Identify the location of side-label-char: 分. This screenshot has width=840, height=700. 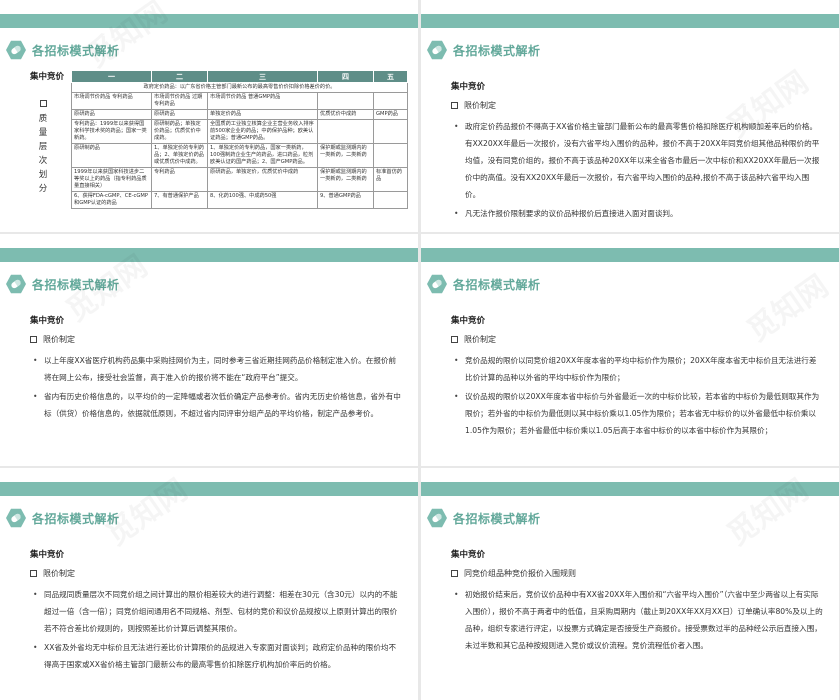
(43, 189).